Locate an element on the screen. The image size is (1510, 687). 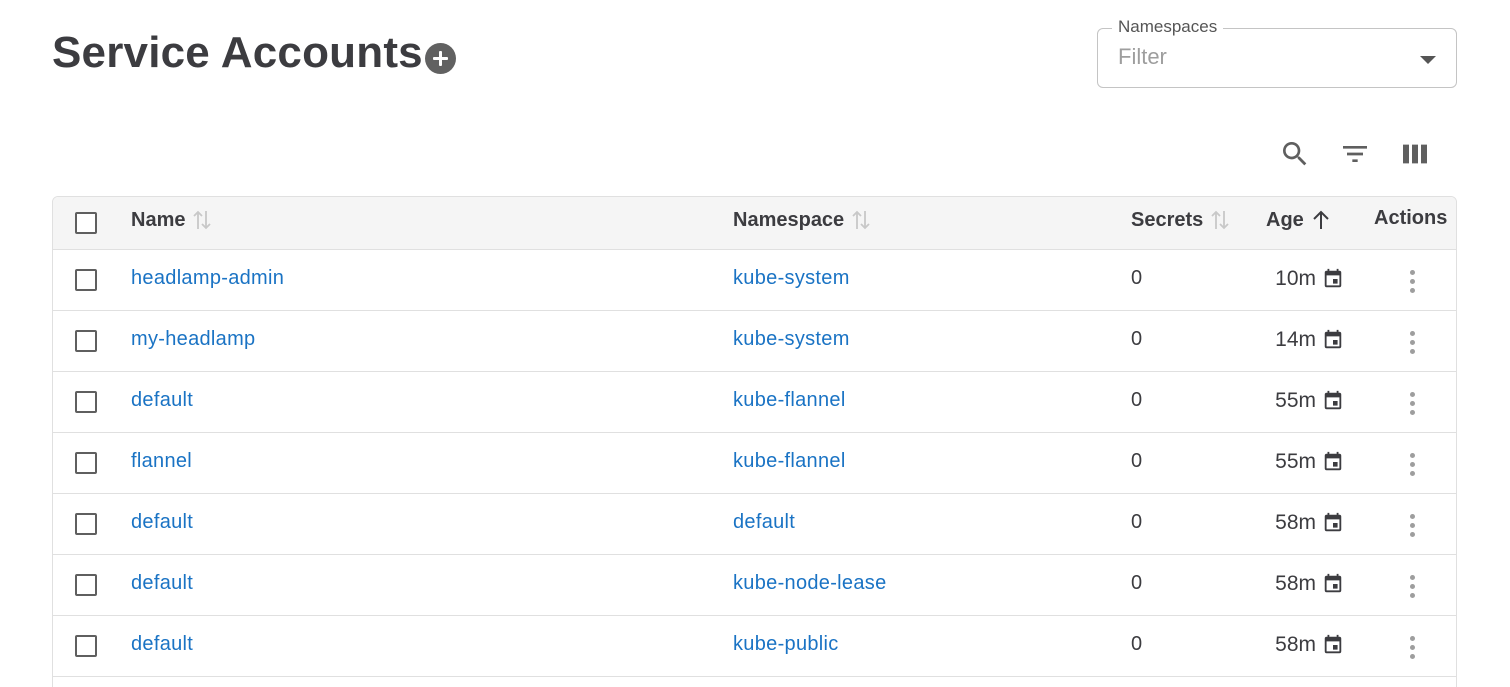
column-header-age-label: Age is located at coordinates (1285, 219).